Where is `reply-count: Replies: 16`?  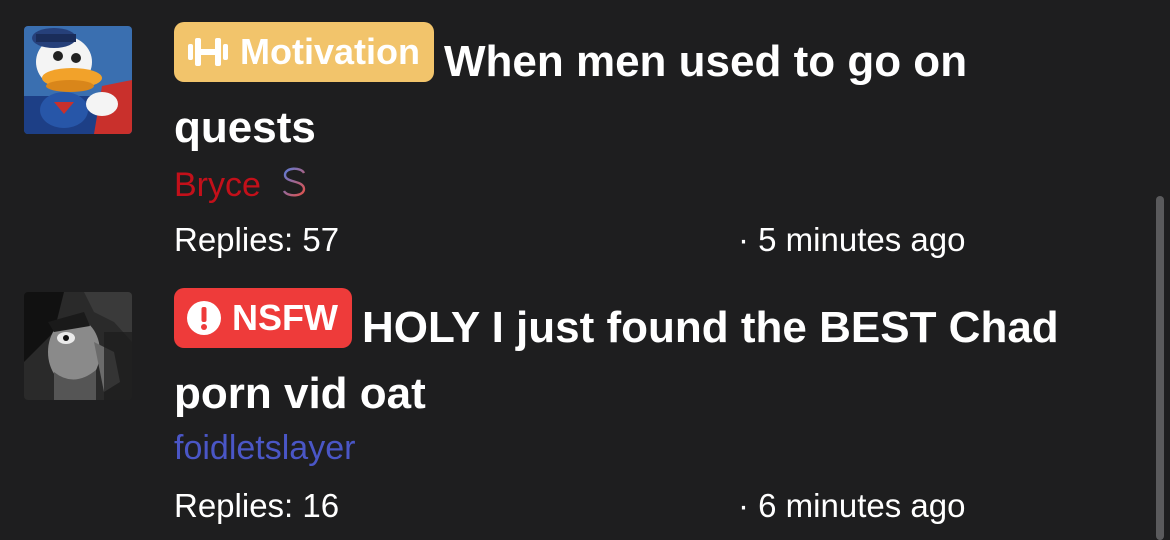
reply-count: Replies: 16 is located at coordinates (257, 505).